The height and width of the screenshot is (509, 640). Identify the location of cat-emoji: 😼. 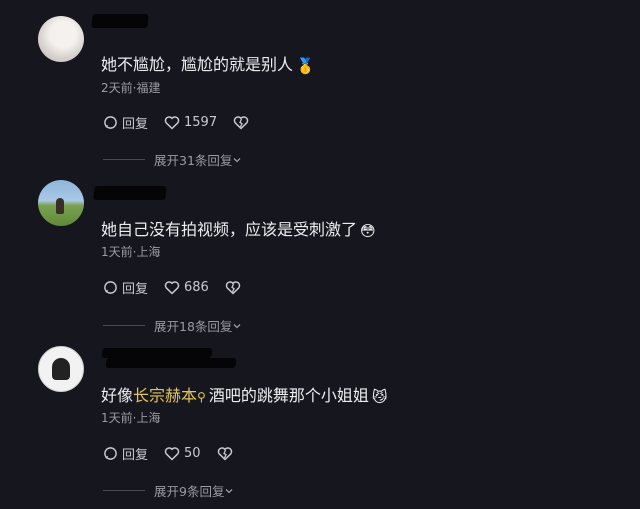
(379, 397).